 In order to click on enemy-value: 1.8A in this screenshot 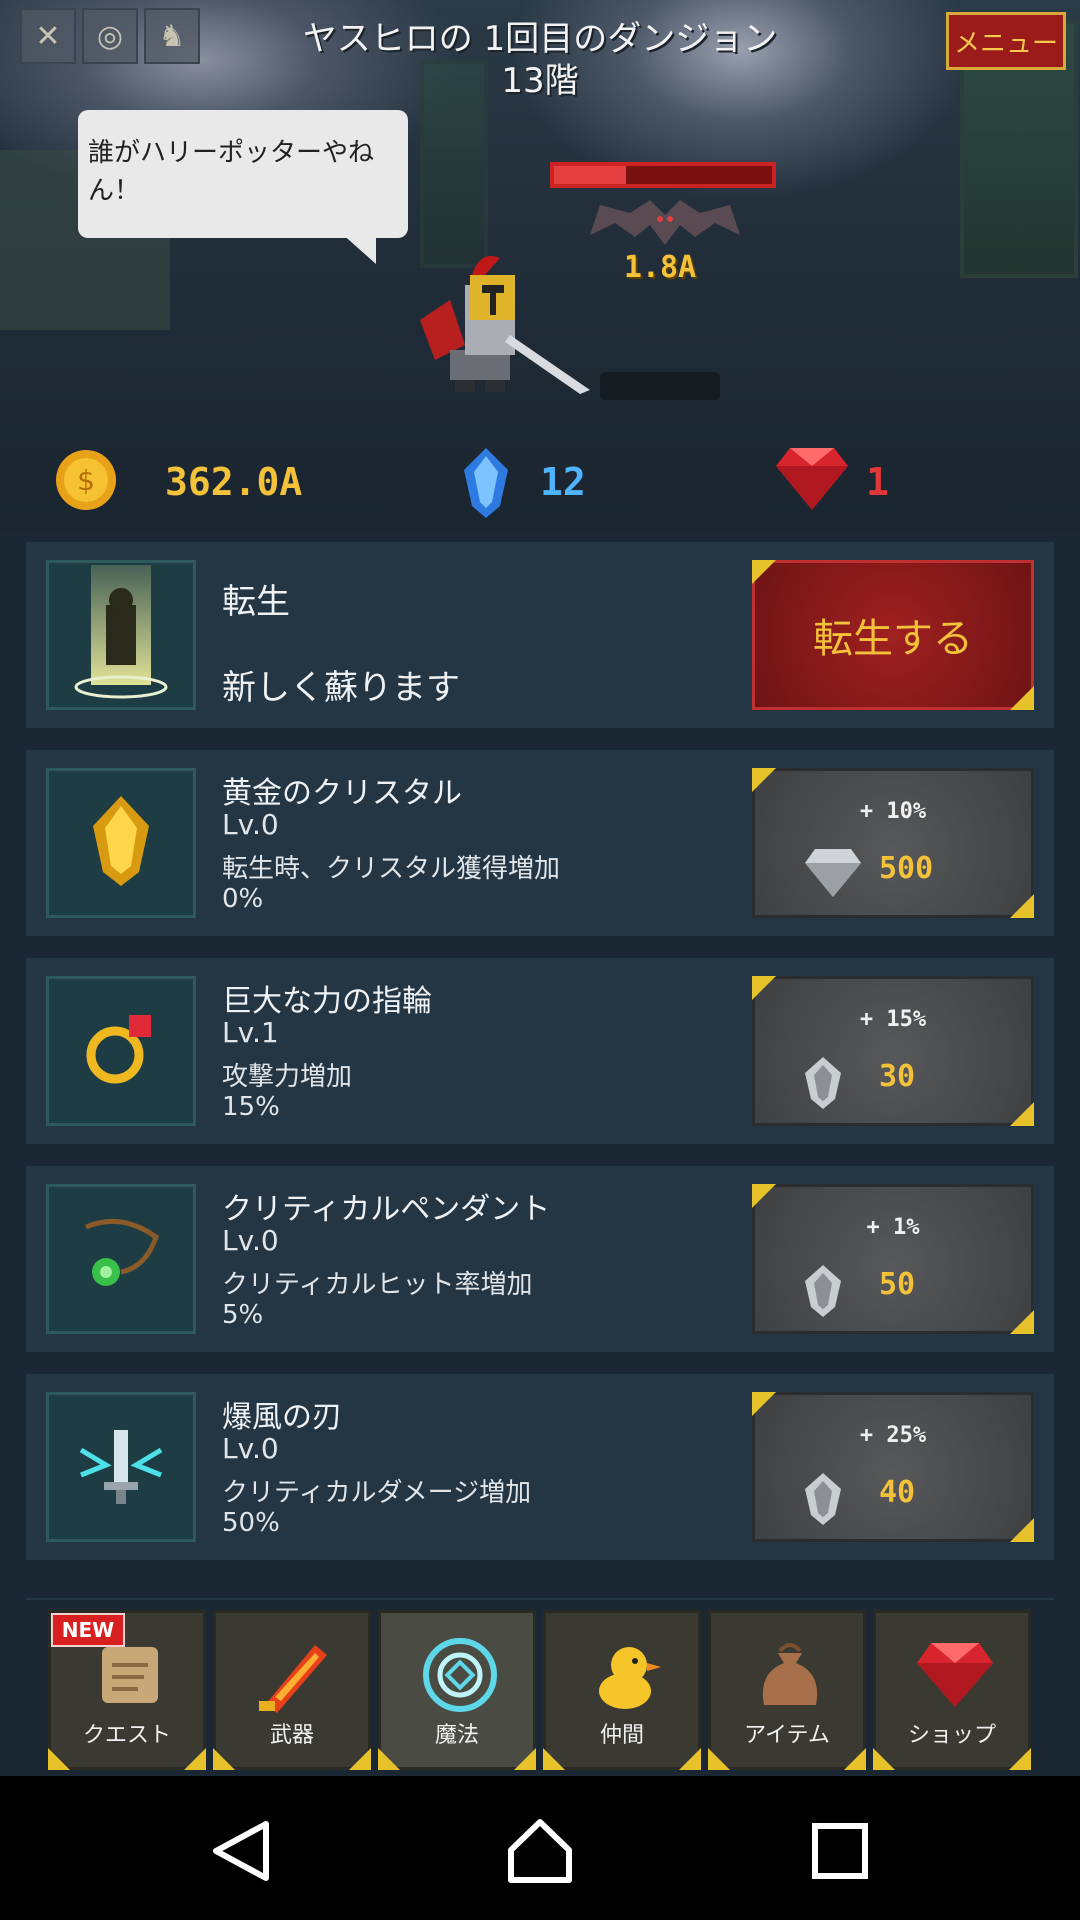, I will do `click(660, 267)`.